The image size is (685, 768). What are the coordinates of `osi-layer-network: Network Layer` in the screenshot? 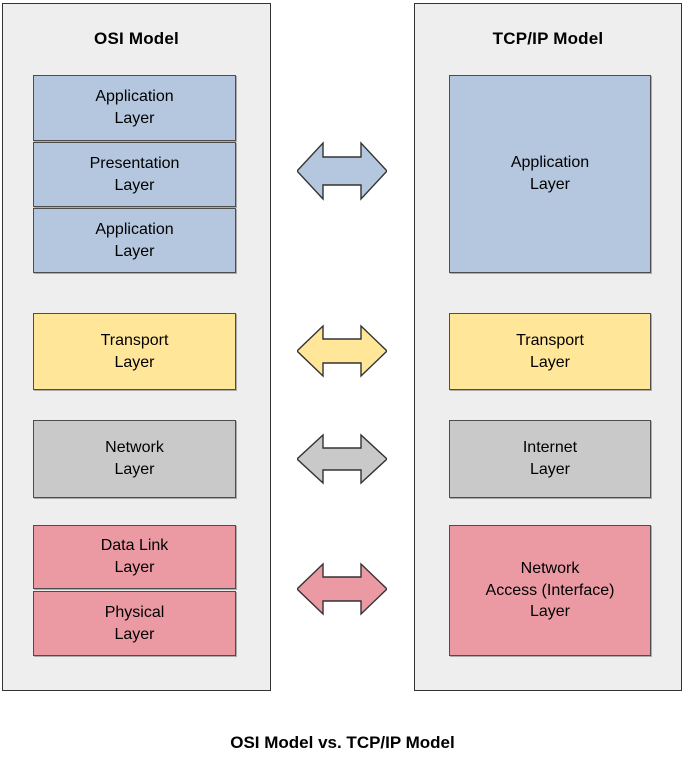 It's located at (134, 459).